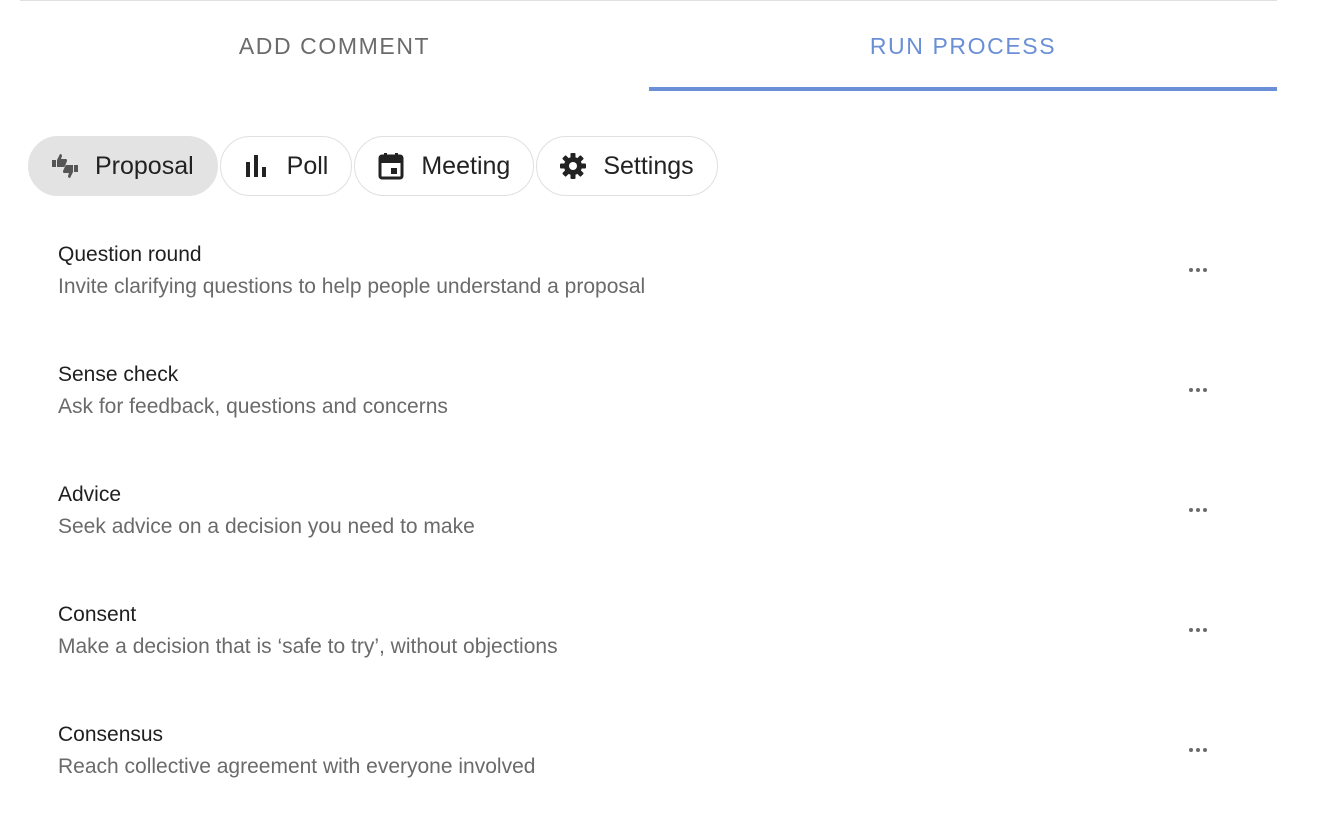 Image resolution: width=1323 pixels, height=832 pixels. What do you see at coordinates (257, 166) in the screenshot?
I see `bar-chart-icon` at bounding box center [257, 166].